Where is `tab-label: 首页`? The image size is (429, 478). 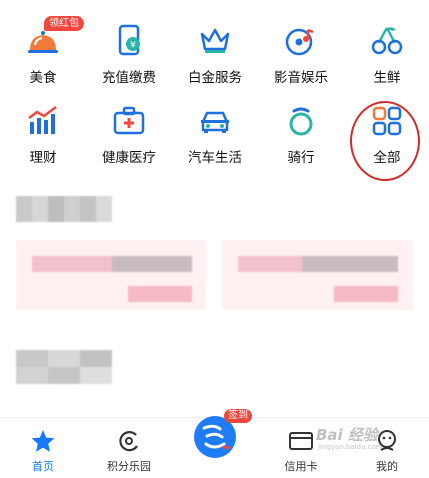
tab-label: 首页 is located at coordinates (43, 466).